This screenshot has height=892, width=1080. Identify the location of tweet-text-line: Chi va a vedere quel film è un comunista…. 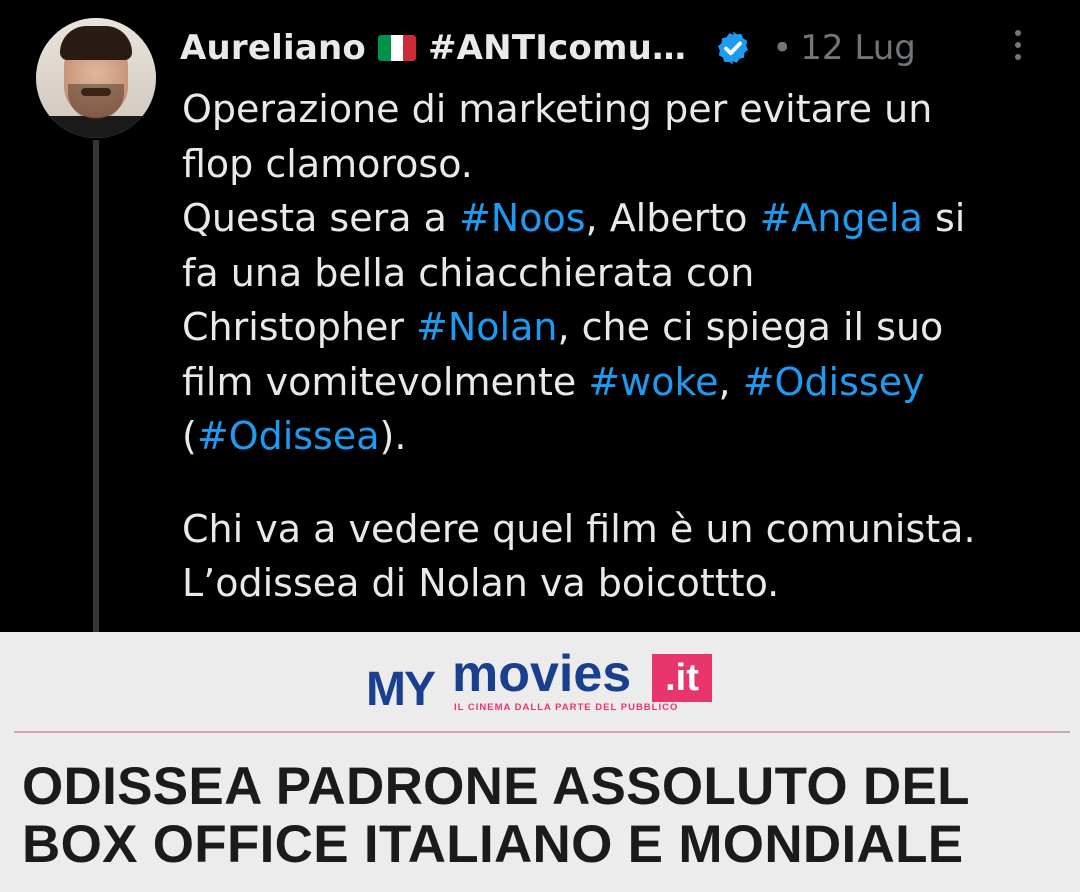
(579, 528).